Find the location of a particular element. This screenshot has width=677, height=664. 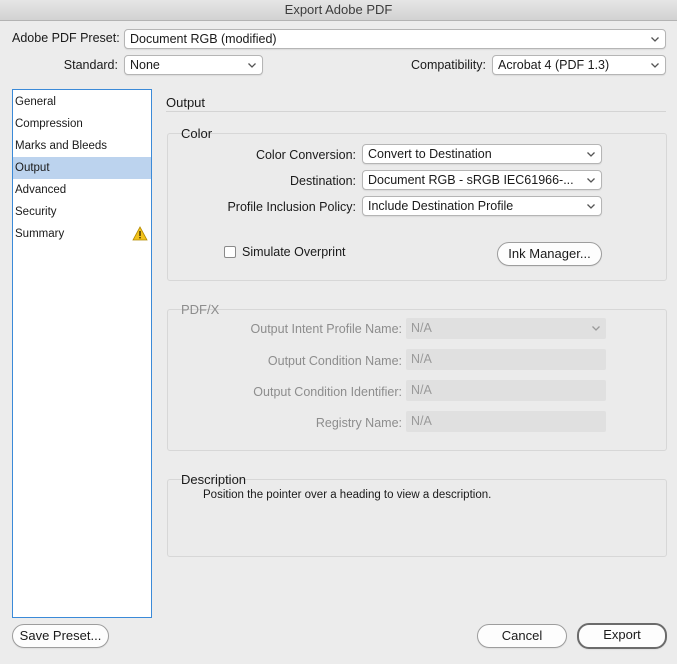

standard-dropdown: None is located at coordinates (193, 65).